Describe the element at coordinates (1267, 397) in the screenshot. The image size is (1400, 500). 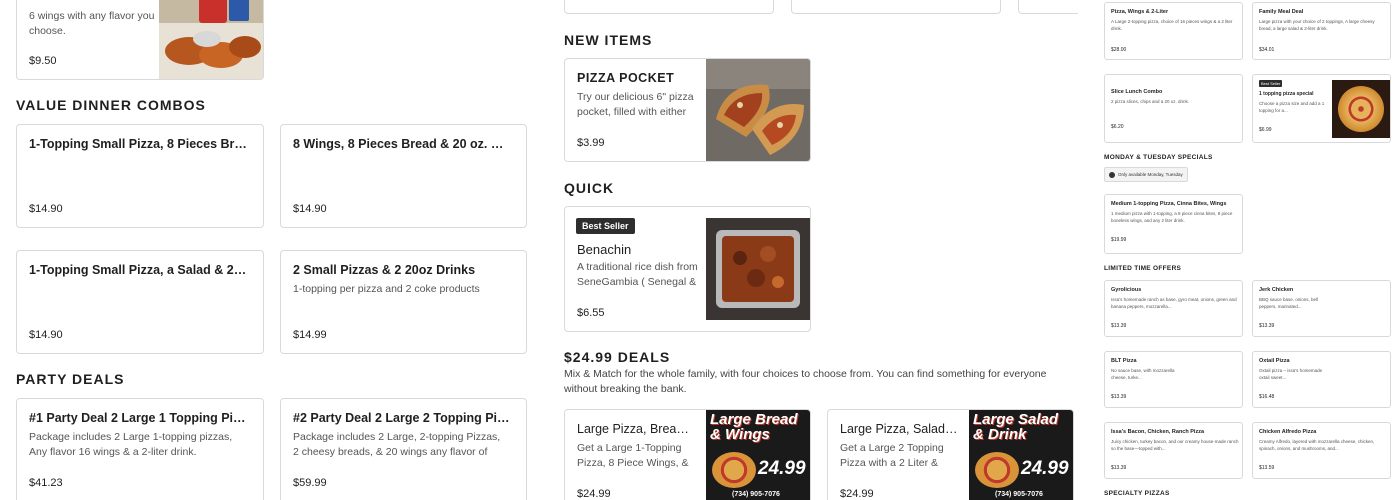
I see `item-price: $16.48` at that location.